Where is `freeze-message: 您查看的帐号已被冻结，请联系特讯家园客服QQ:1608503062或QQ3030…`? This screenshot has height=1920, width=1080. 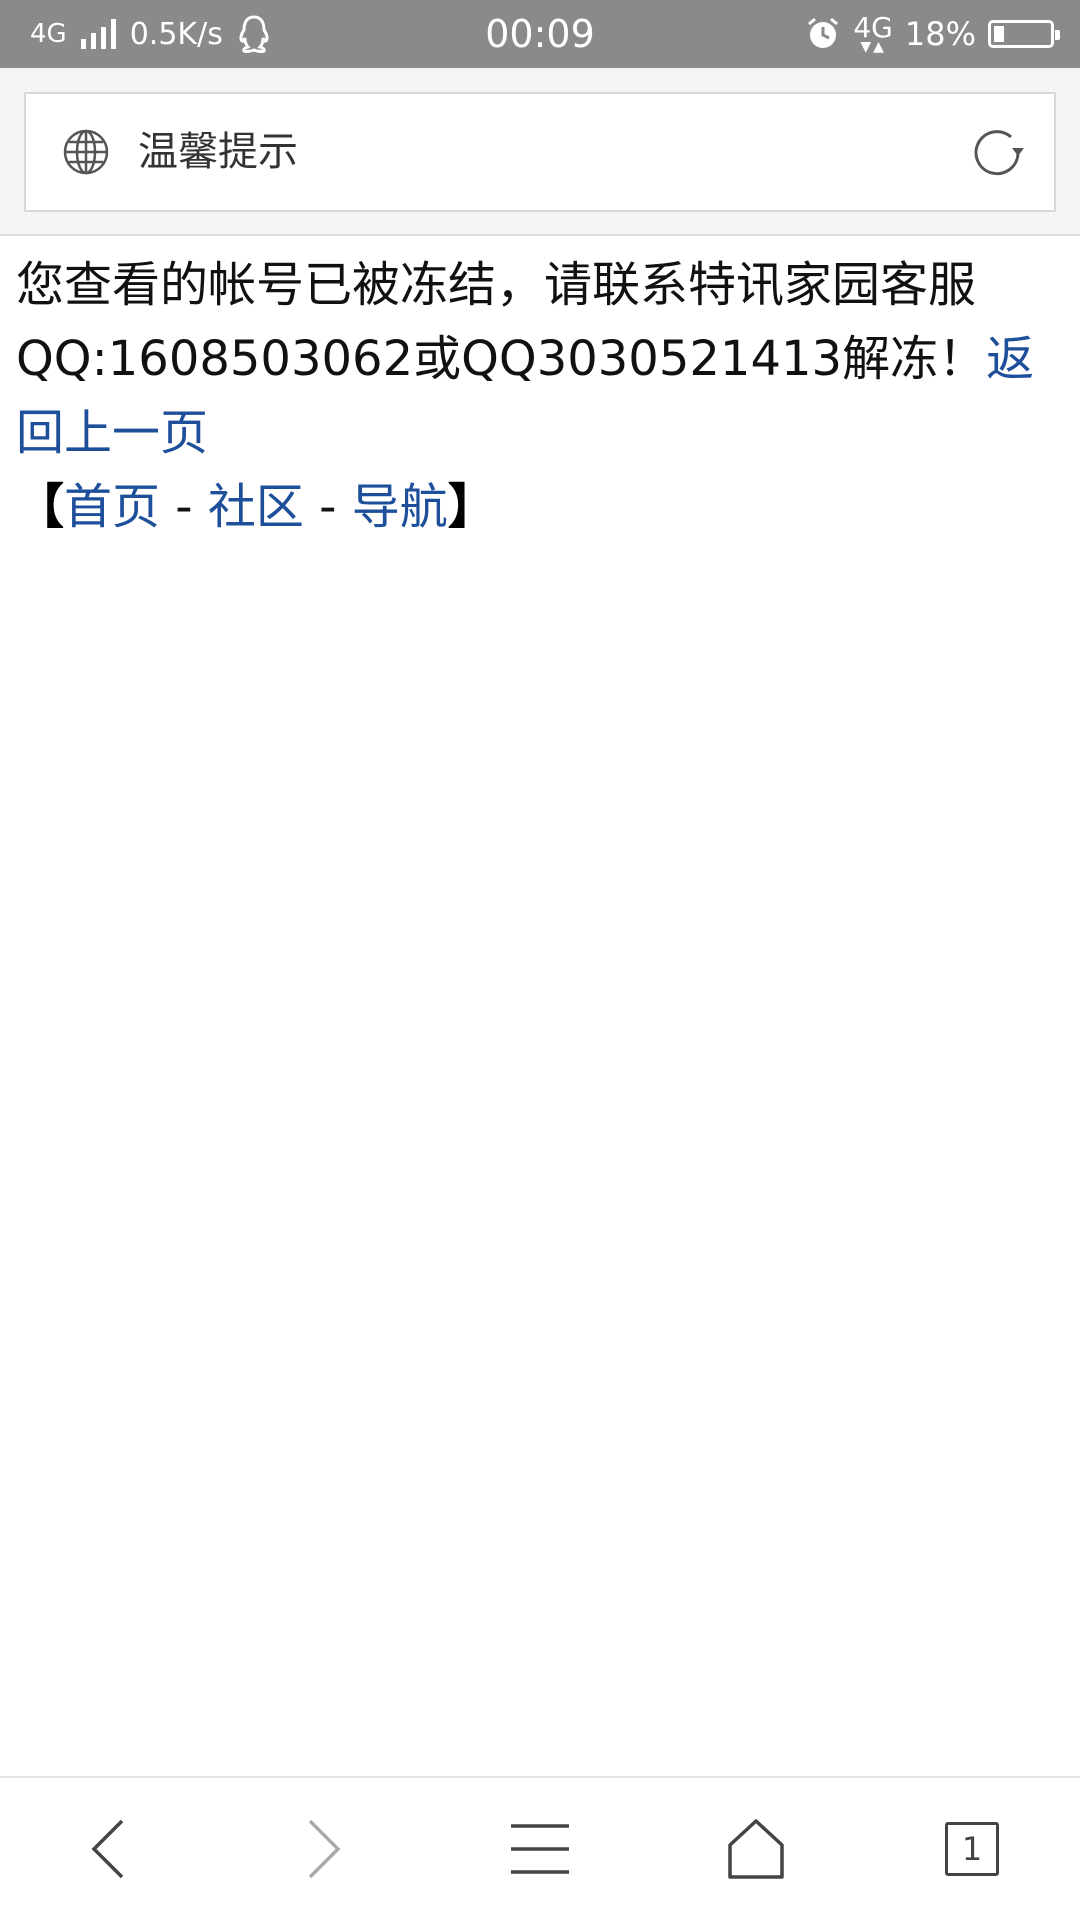
freeze-message: 您查看的帐号已被冻结，请联系特讯家园客服QQ:1608503062或QQ3030… is located at coordinates (501, 322).